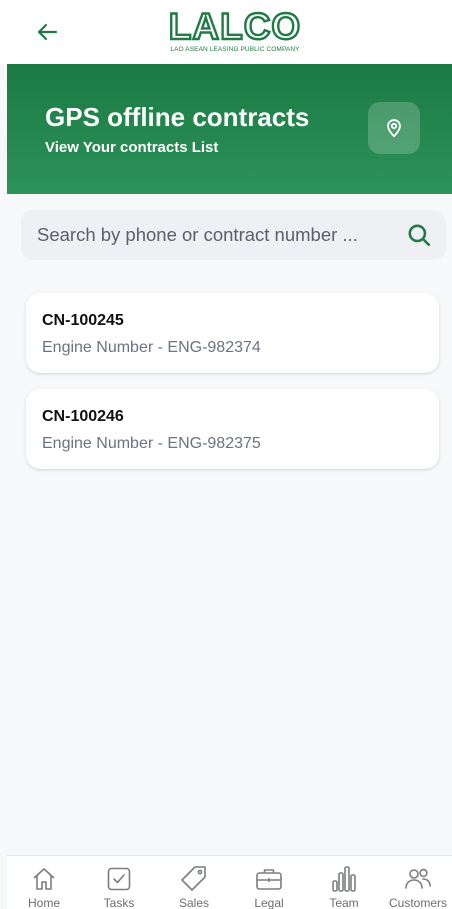 The image size is (452, 909). I want to click on nav-item-sales: Sales, so click(194, 882).